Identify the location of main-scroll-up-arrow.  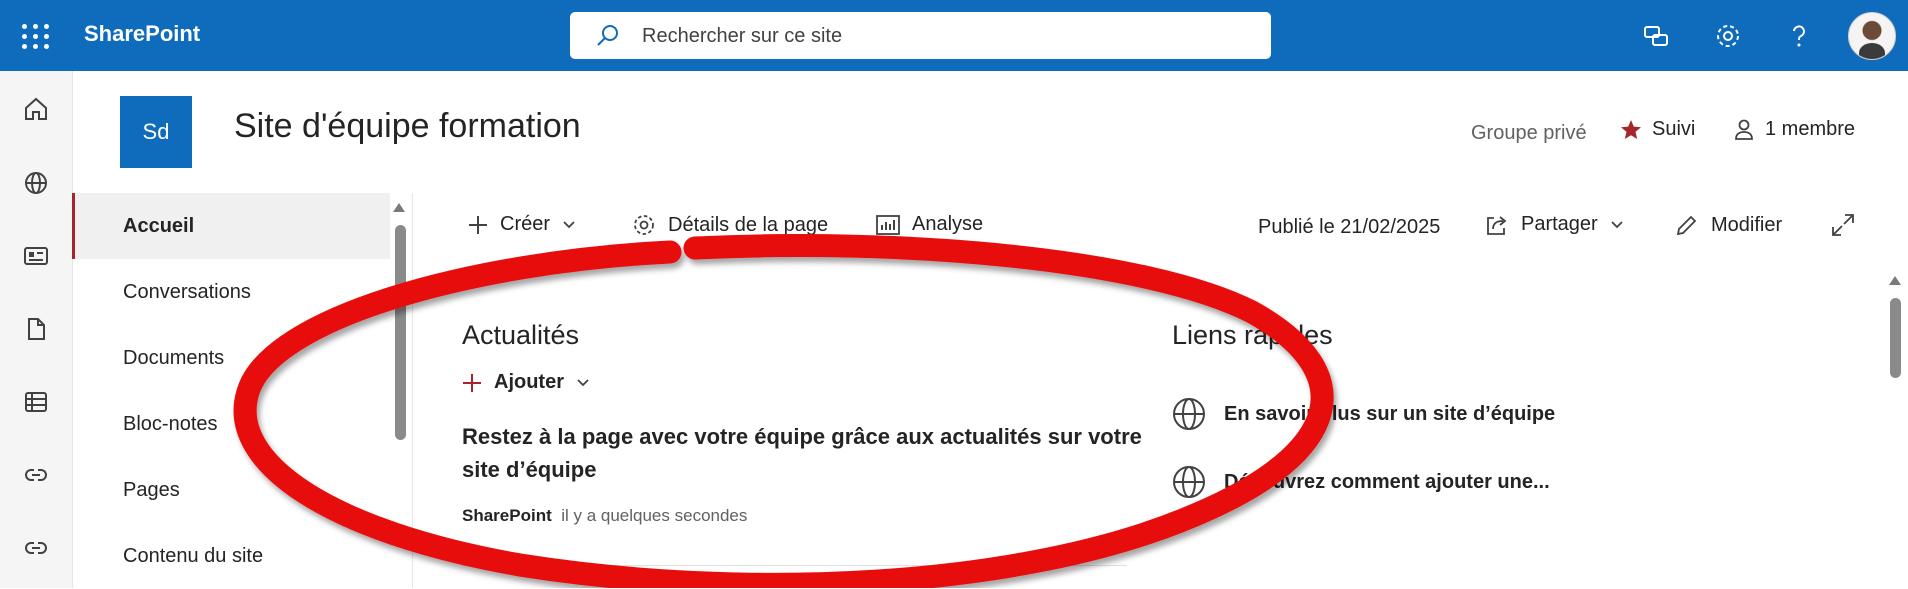
(1895, 280).